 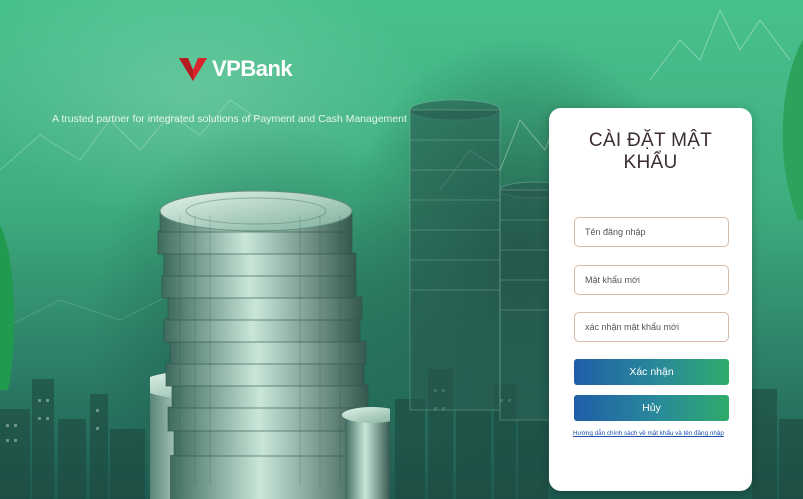 I want to click on vpbank-logo: VPBank, so click(x=235, y=69).